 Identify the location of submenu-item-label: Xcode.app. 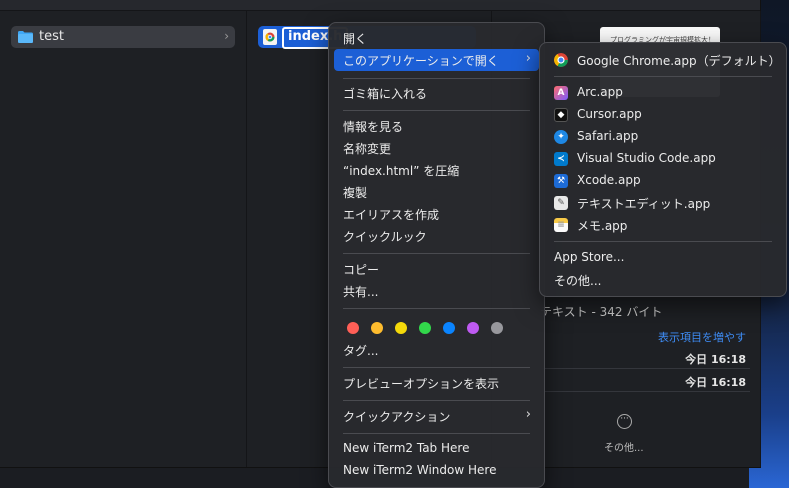
(609, 180).